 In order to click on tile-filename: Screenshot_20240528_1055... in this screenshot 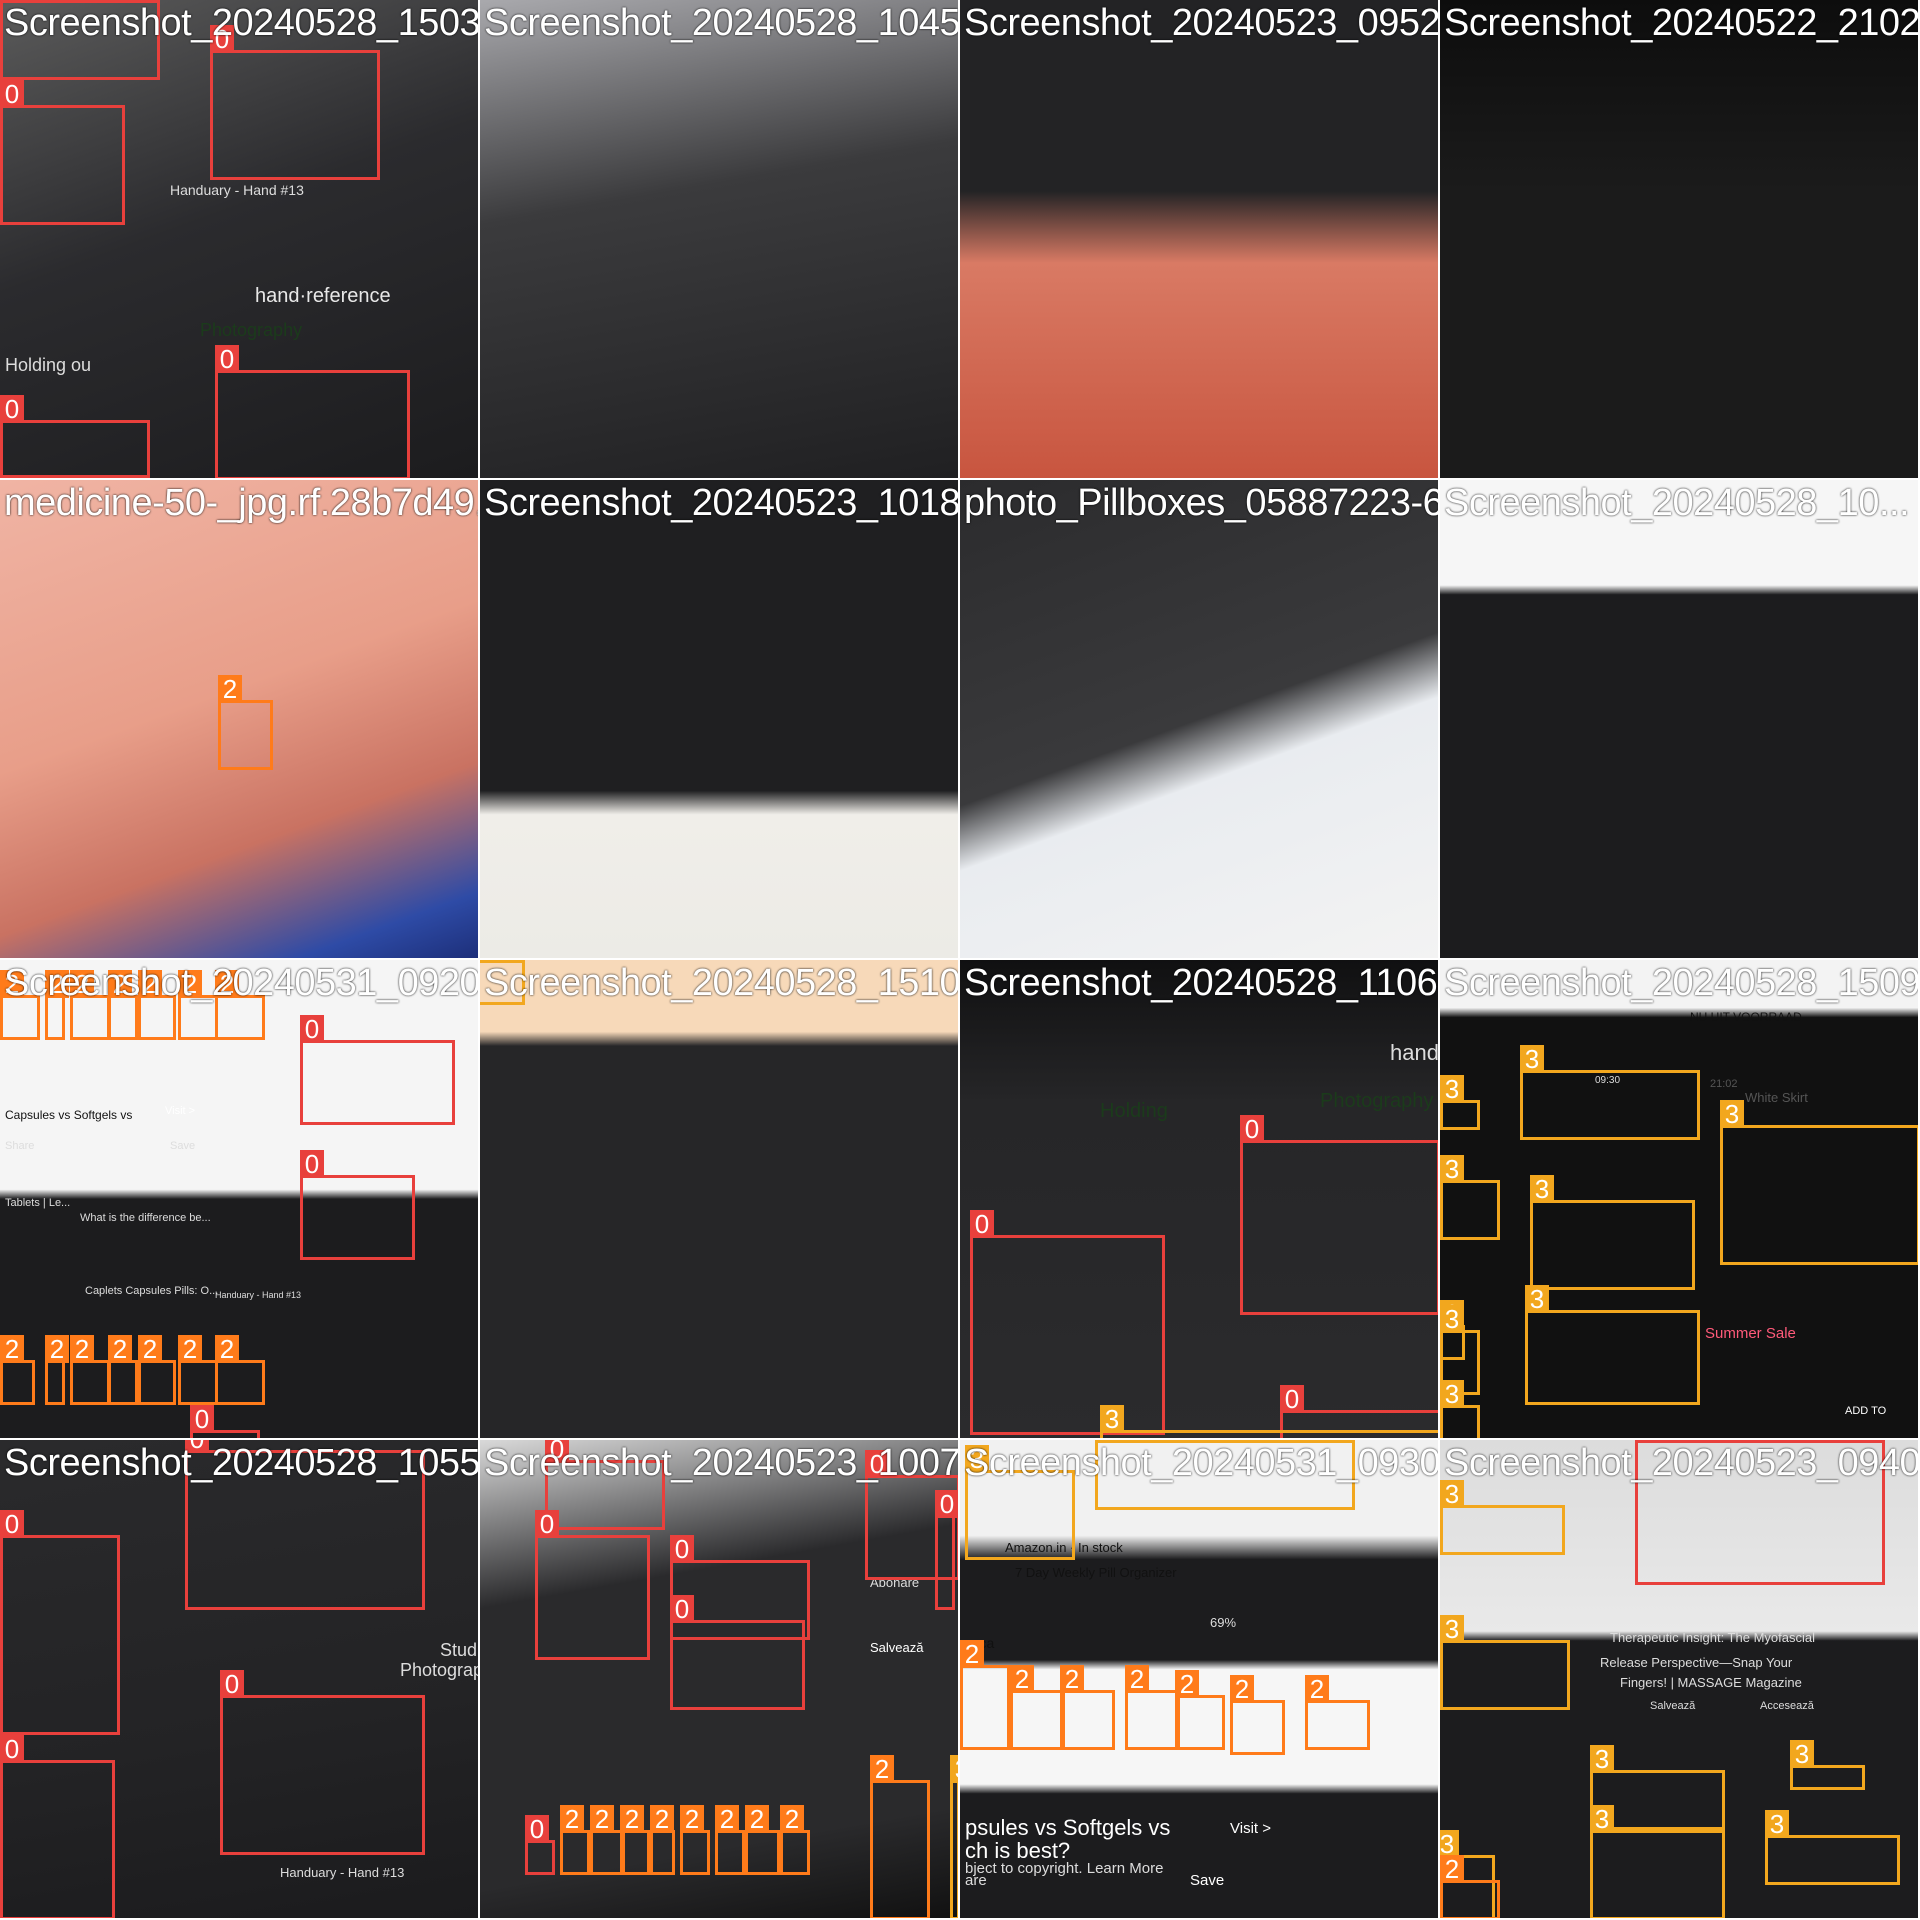, I will do `click(241, 1463)`.